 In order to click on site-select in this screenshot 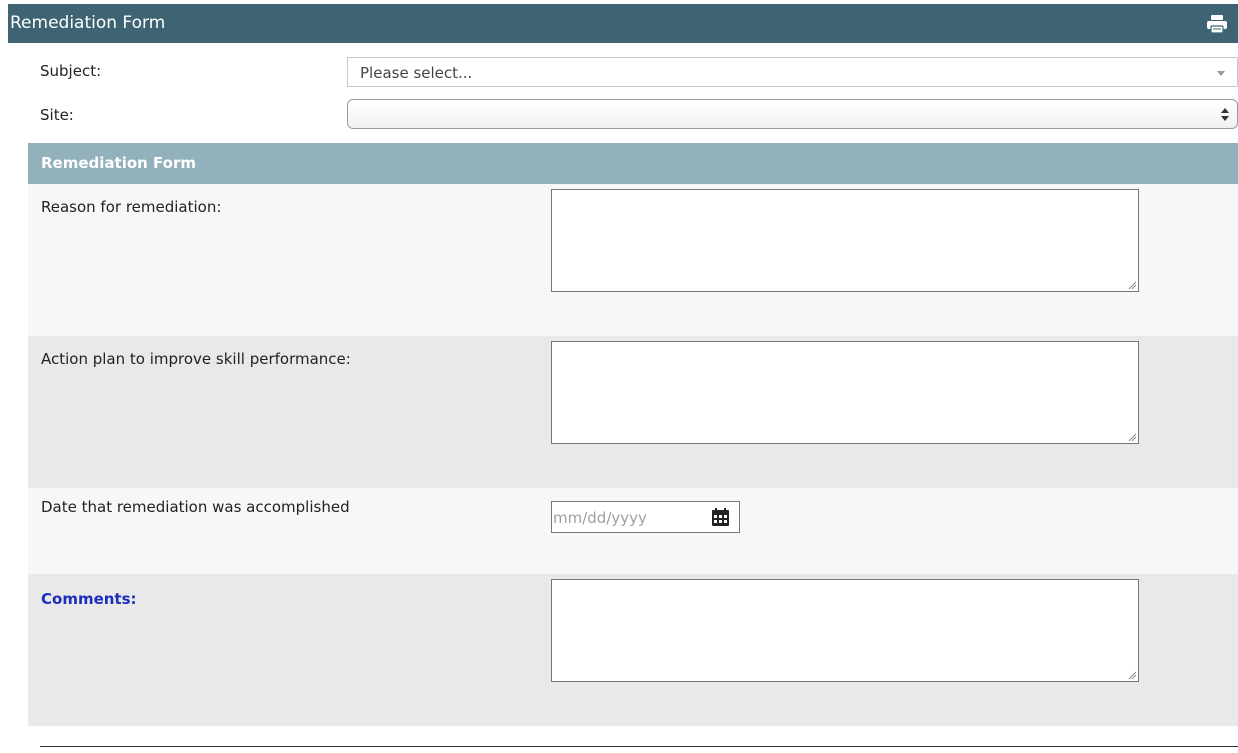, I will do `click(792, 114)`.